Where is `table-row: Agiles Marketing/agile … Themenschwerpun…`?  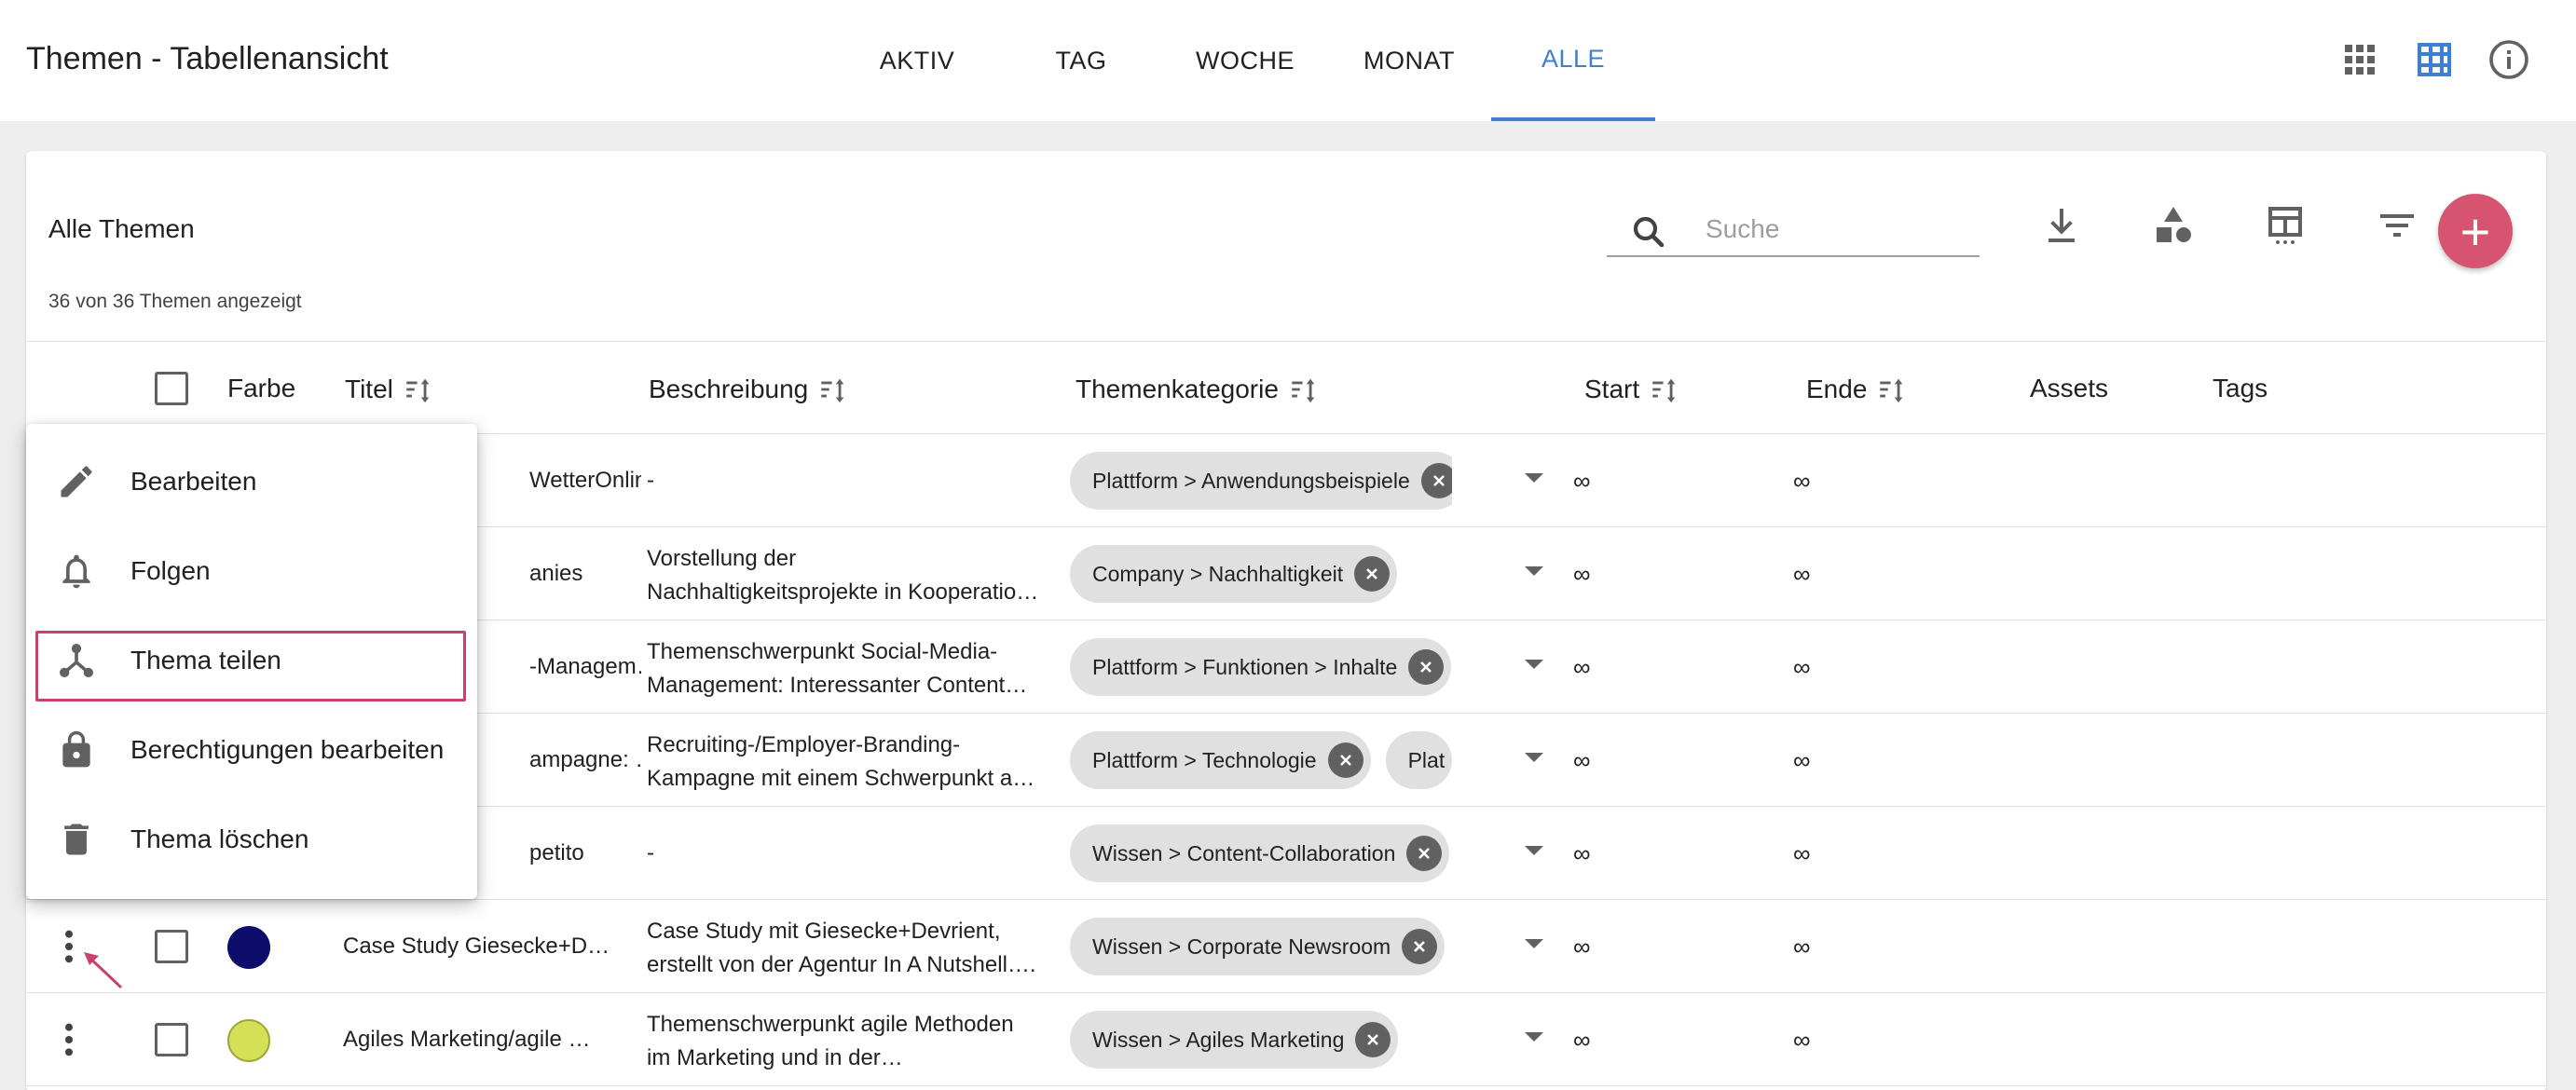
table-row: Agiles Marketing/agile … Themenschwerpun… is located at coordinates (1286, 1039).